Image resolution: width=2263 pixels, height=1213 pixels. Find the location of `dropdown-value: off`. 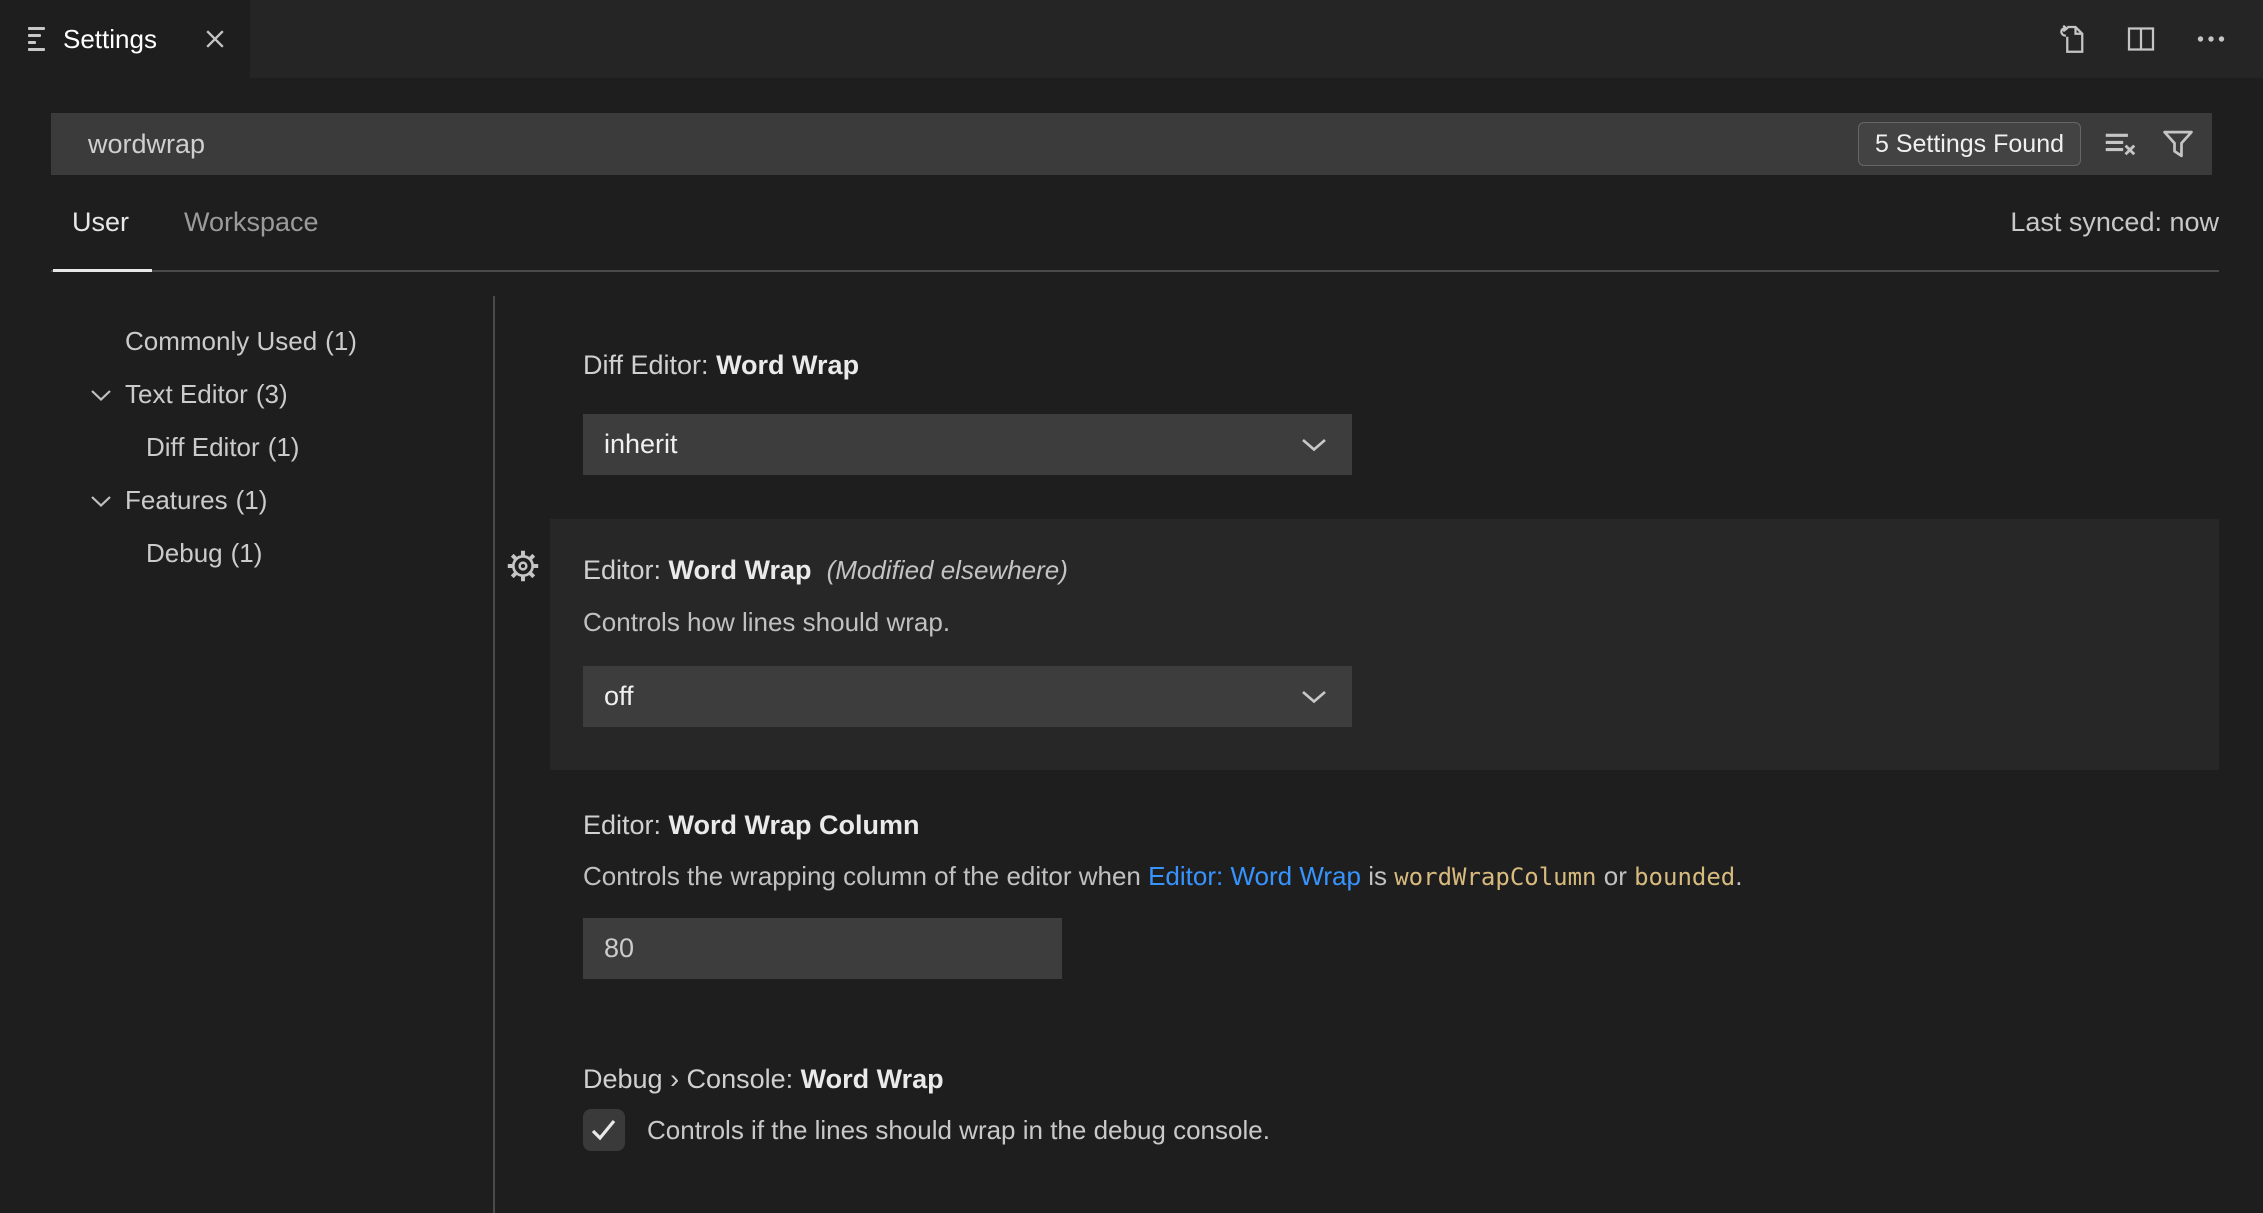

dropdown-value: off is located at coordinates (619, 696).